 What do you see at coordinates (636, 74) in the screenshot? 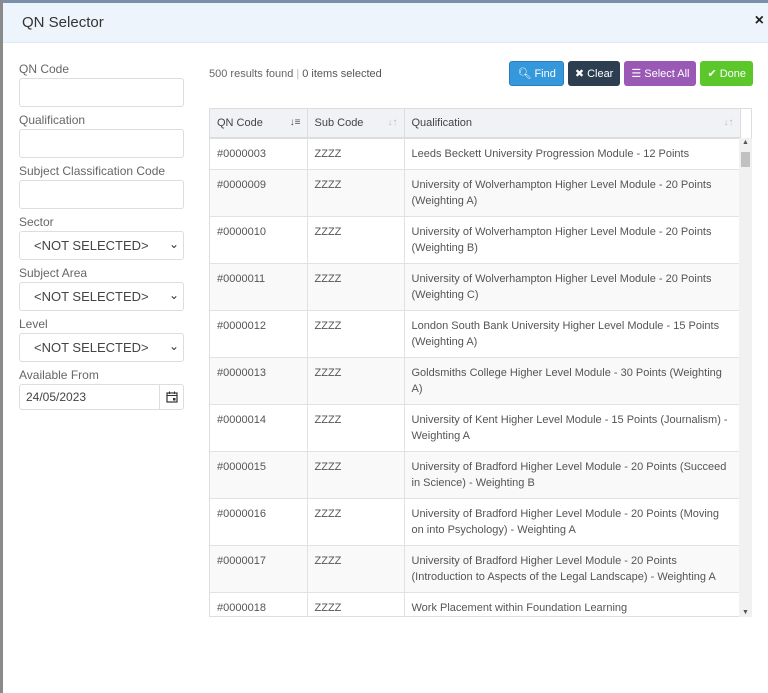
I see `list-icon: ☰` at bounding box center [636, 74].